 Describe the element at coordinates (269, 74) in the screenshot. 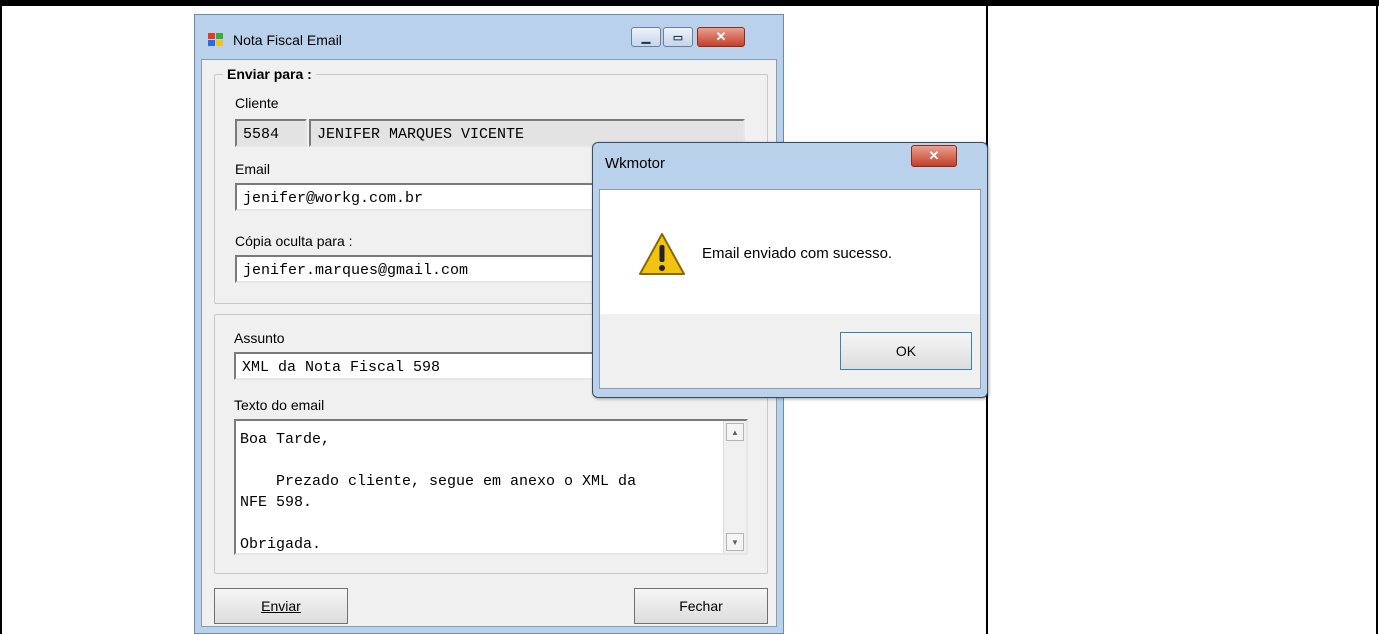

I see `enviar-para-legend: Enviar para :` at that location.